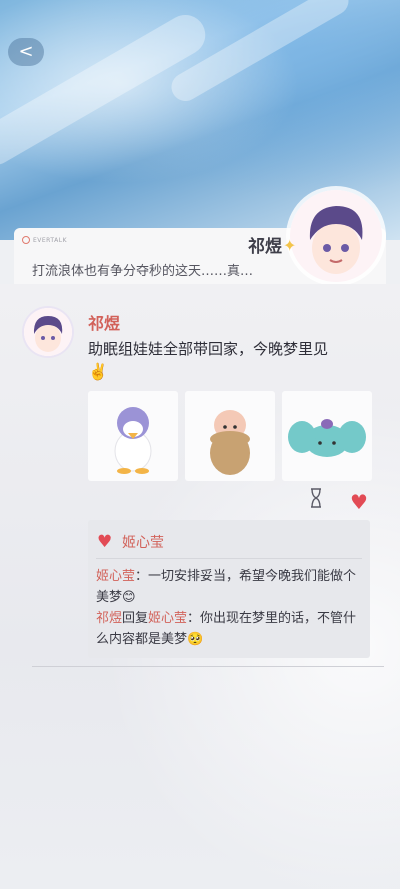  What do you see at coordinates (98, 371) in the screenshot?
I see `victory-hand-emoji: ✌️` at bounding box center [98, 371].